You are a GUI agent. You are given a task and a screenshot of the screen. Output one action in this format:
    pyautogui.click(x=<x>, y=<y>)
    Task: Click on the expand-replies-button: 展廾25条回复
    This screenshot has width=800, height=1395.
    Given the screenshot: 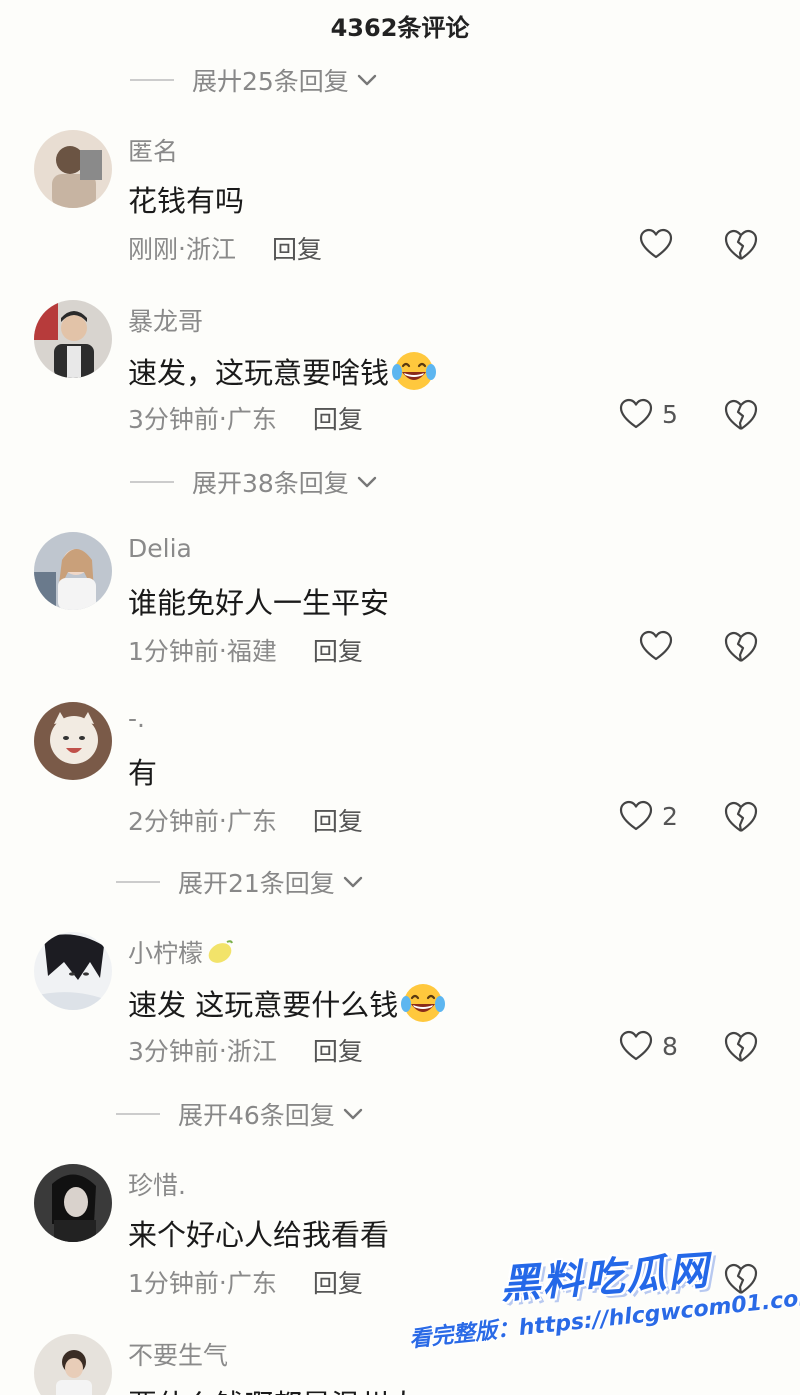 What is the action you would take?
    pyautogui.click(x=254, y=80)
    